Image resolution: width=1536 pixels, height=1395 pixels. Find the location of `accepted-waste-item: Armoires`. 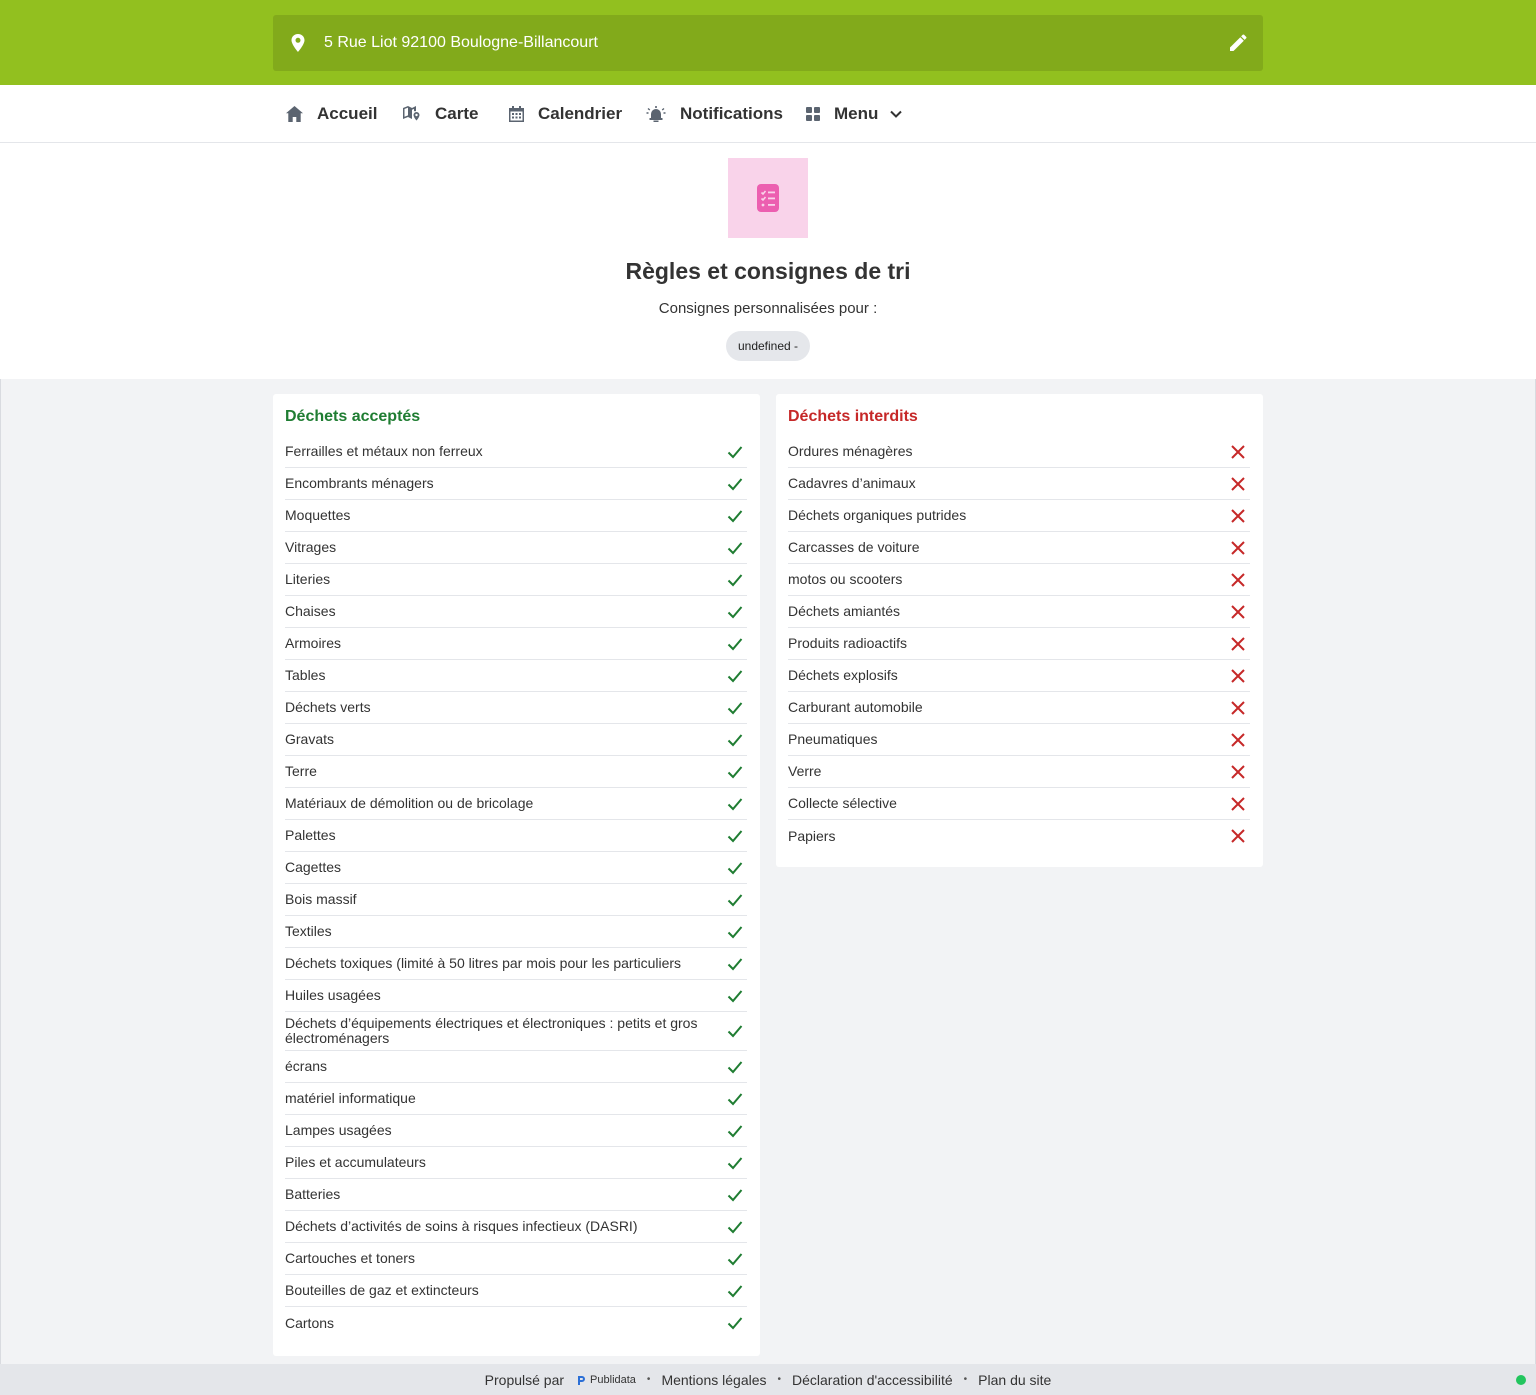

accepted-waste-item: Armoires is located at coordinates (516, 644).